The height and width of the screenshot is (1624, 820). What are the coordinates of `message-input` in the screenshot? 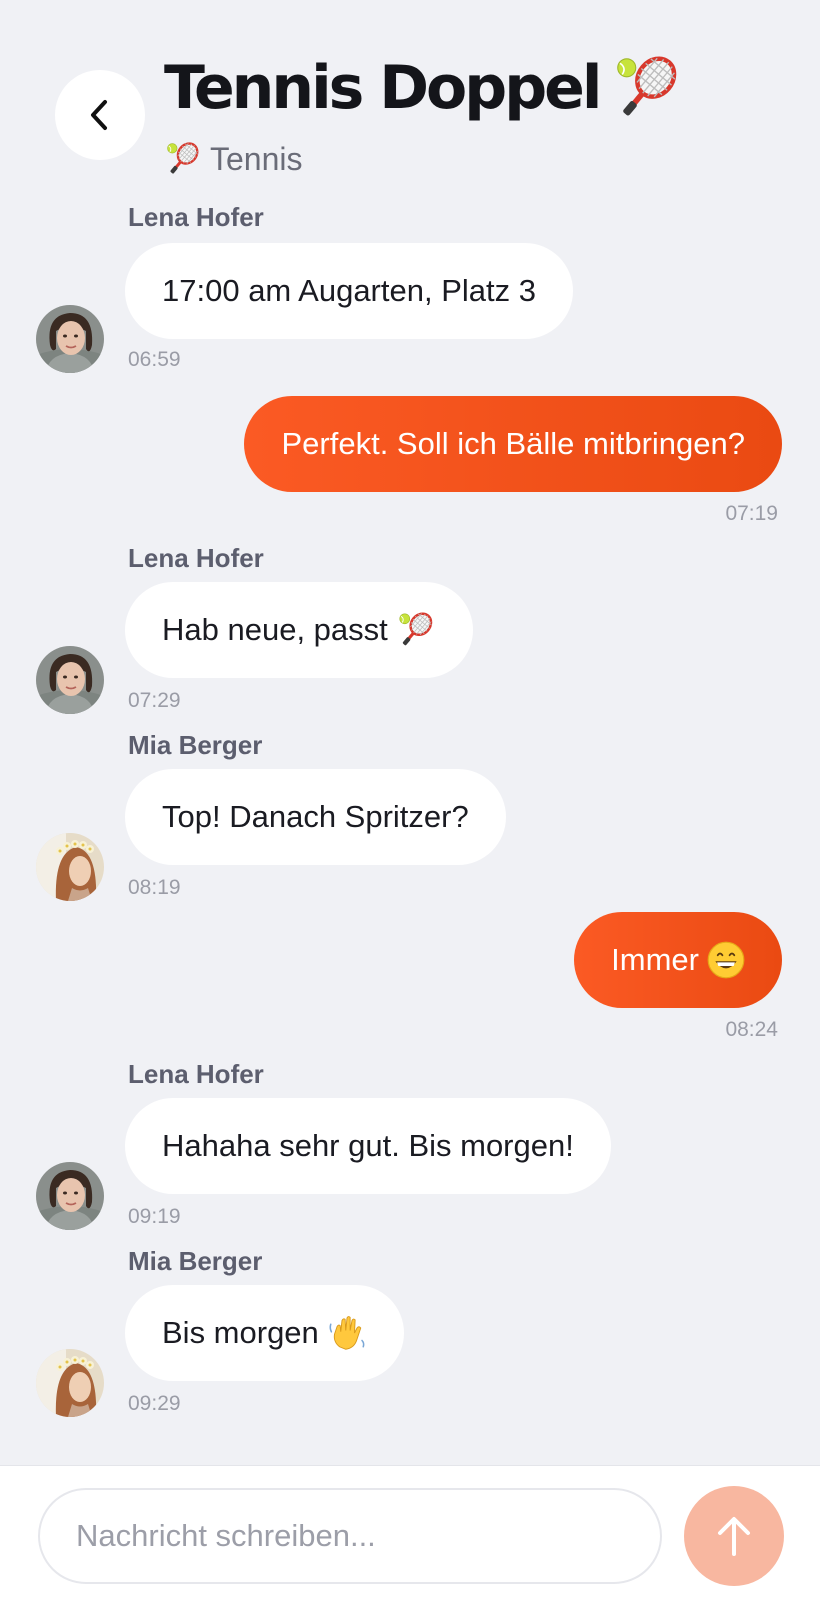 It's located at (350, 1536).